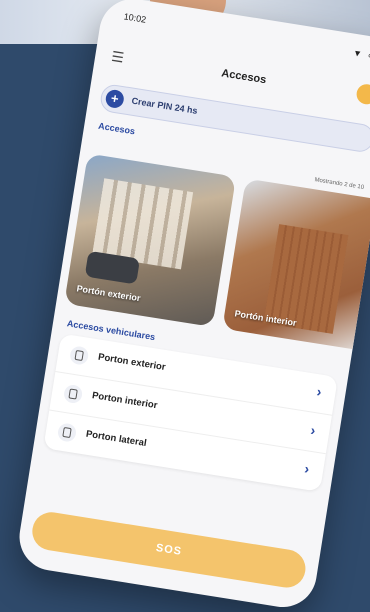  Describe the element at coordinates (135, 18) in the screenshot. I see `status-time: 10:02` at that location.